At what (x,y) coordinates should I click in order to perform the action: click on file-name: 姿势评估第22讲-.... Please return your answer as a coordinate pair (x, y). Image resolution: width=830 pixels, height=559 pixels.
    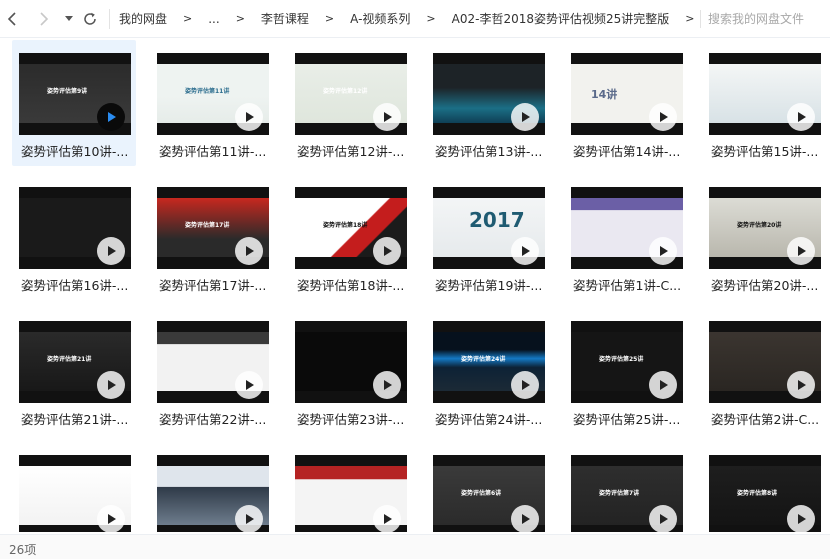
    Looking at the image, I should click on (213, 419).